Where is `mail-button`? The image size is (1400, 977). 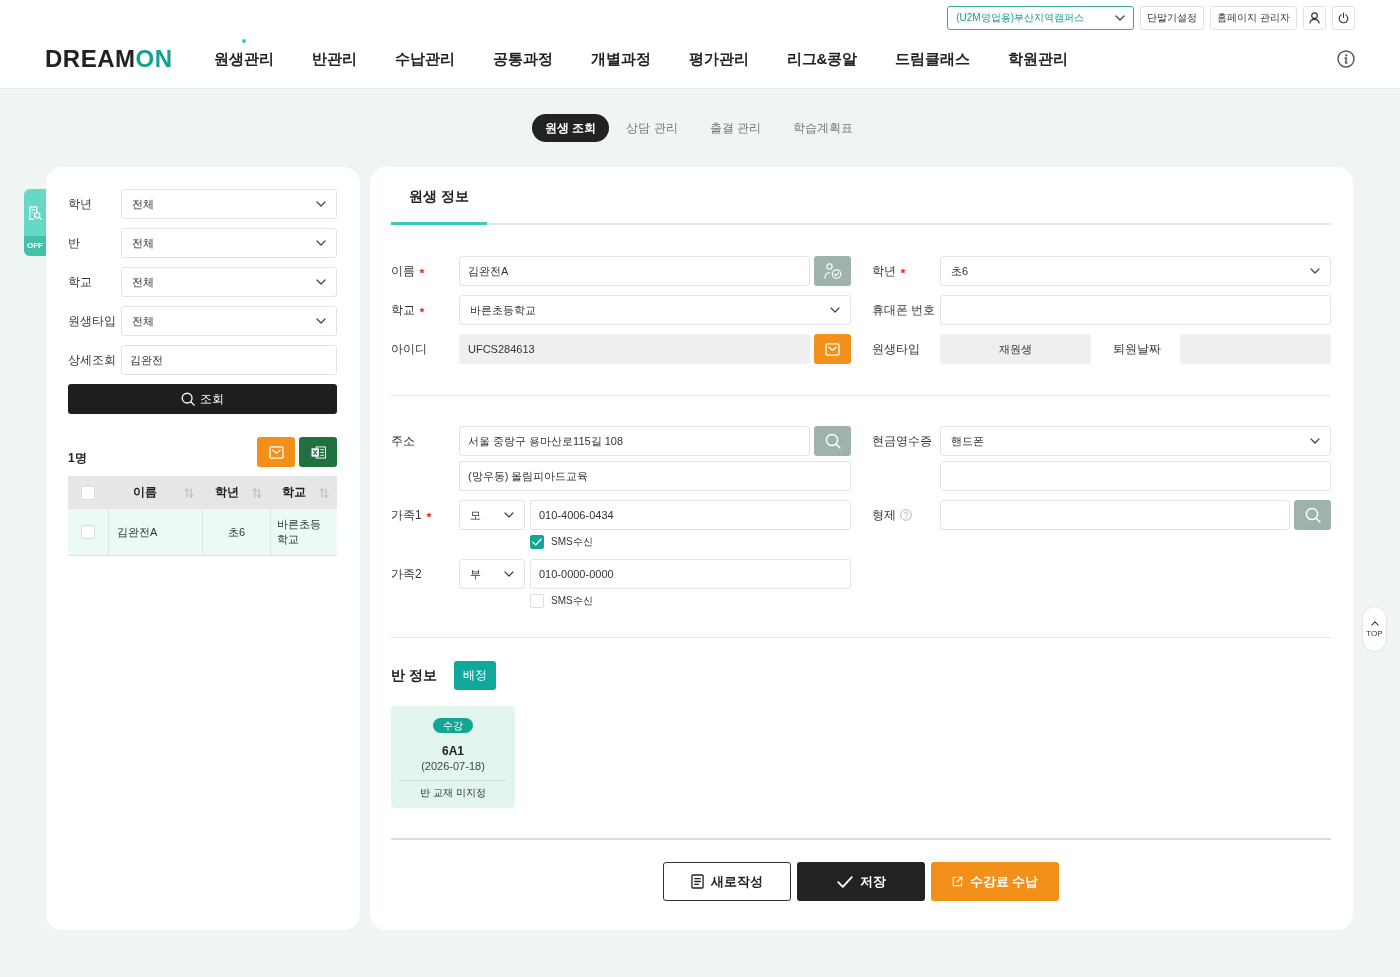
mail-button is located at coordinates (832, 349).